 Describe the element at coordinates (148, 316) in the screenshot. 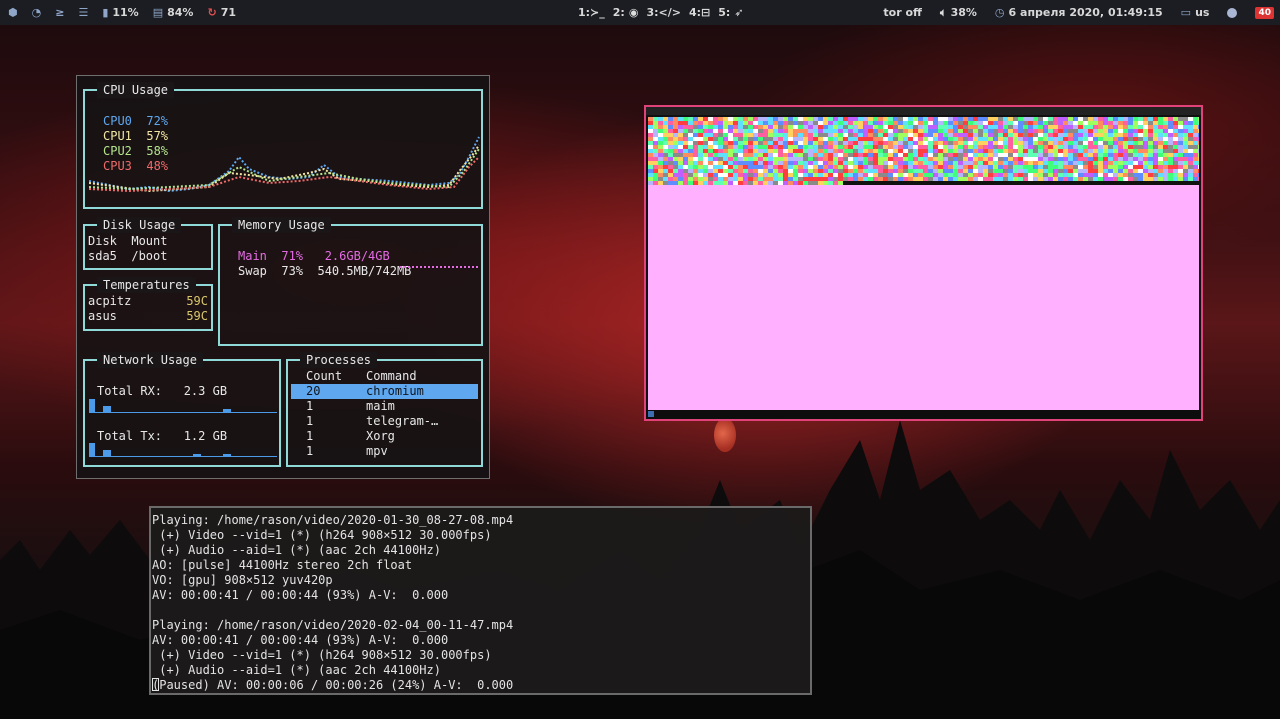

I see `temp-row-asus: asus 59C` at that location.